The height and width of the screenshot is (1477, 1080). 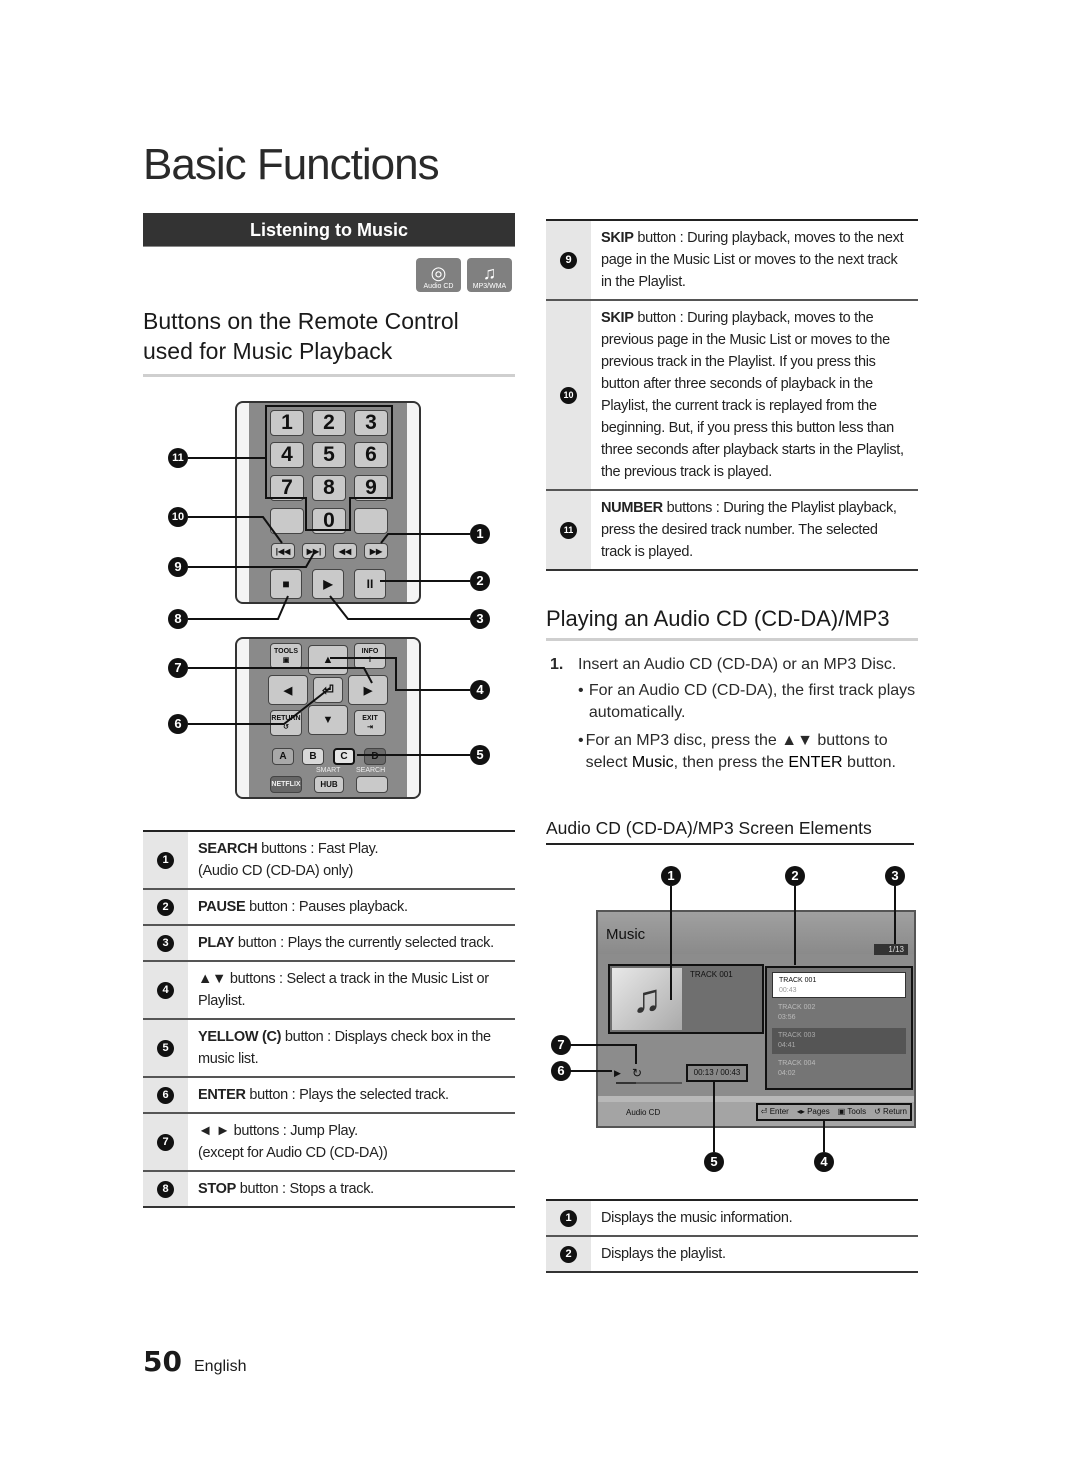 I want to click on key-guide: ⏎ Enter ◂▸ Pages ▣ Tools ↺ Return, so click(x=833, y=1112).